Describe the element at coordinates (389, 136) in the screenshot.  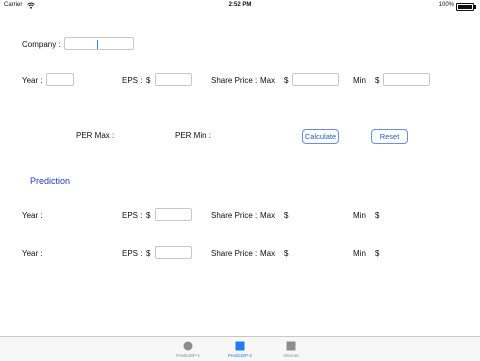
I see `reset-button: Reset` at that location.